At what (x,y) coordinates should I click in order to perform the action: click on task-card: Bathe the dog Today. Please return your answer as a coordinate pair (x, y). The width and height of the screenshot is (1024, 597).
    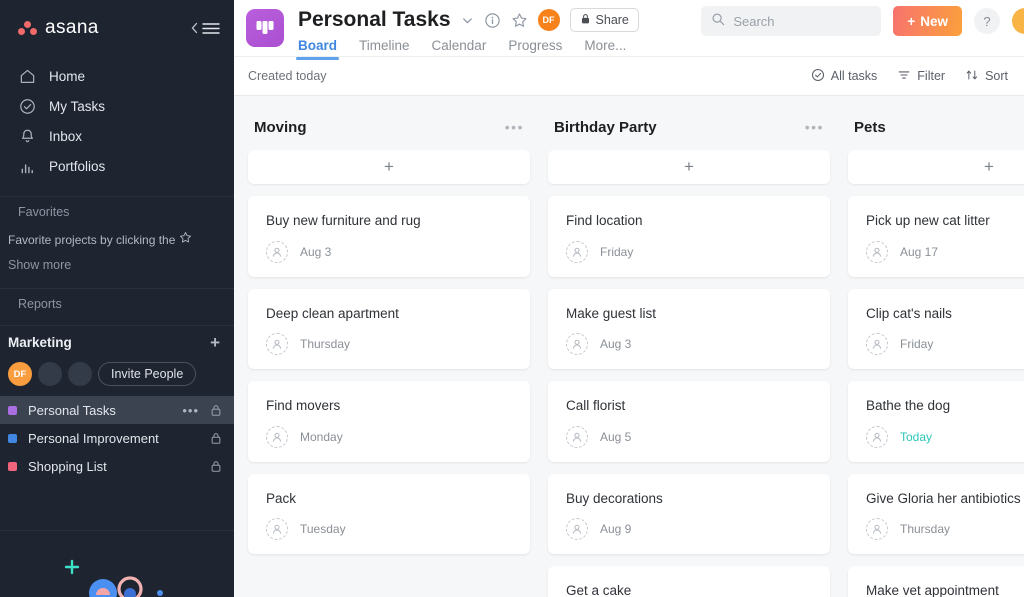
    Looking at the image, I should click on (936, 421).